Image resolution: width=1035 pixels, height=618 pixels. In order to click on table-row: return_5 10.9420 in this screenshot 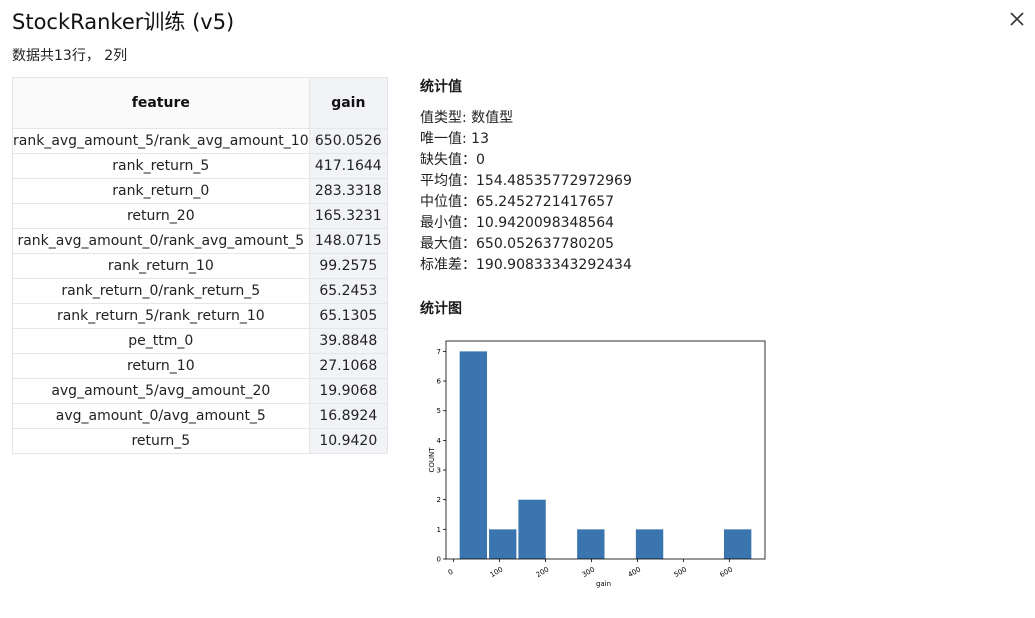, I will do `click(200, 441)`.